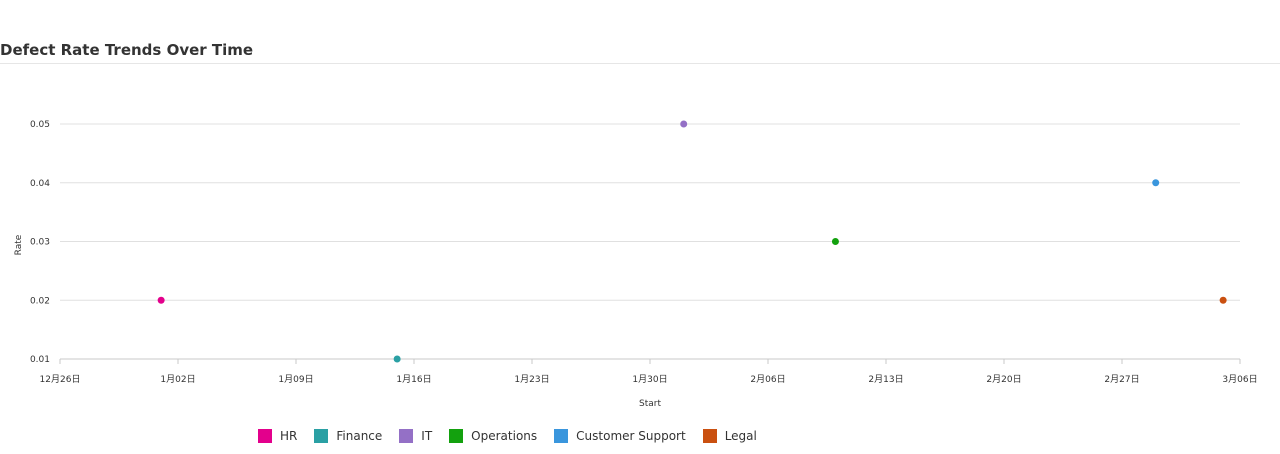  What do you see at coordinates (415, 436) in the screenshot?
I see `legend-item-it: IT` at bounding box center [415, 436].